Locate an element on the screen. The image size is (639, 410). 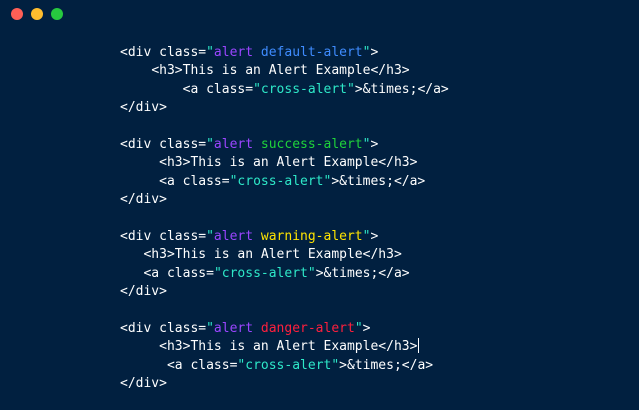
code-token: default-alert is located at coordinates (311, 52).